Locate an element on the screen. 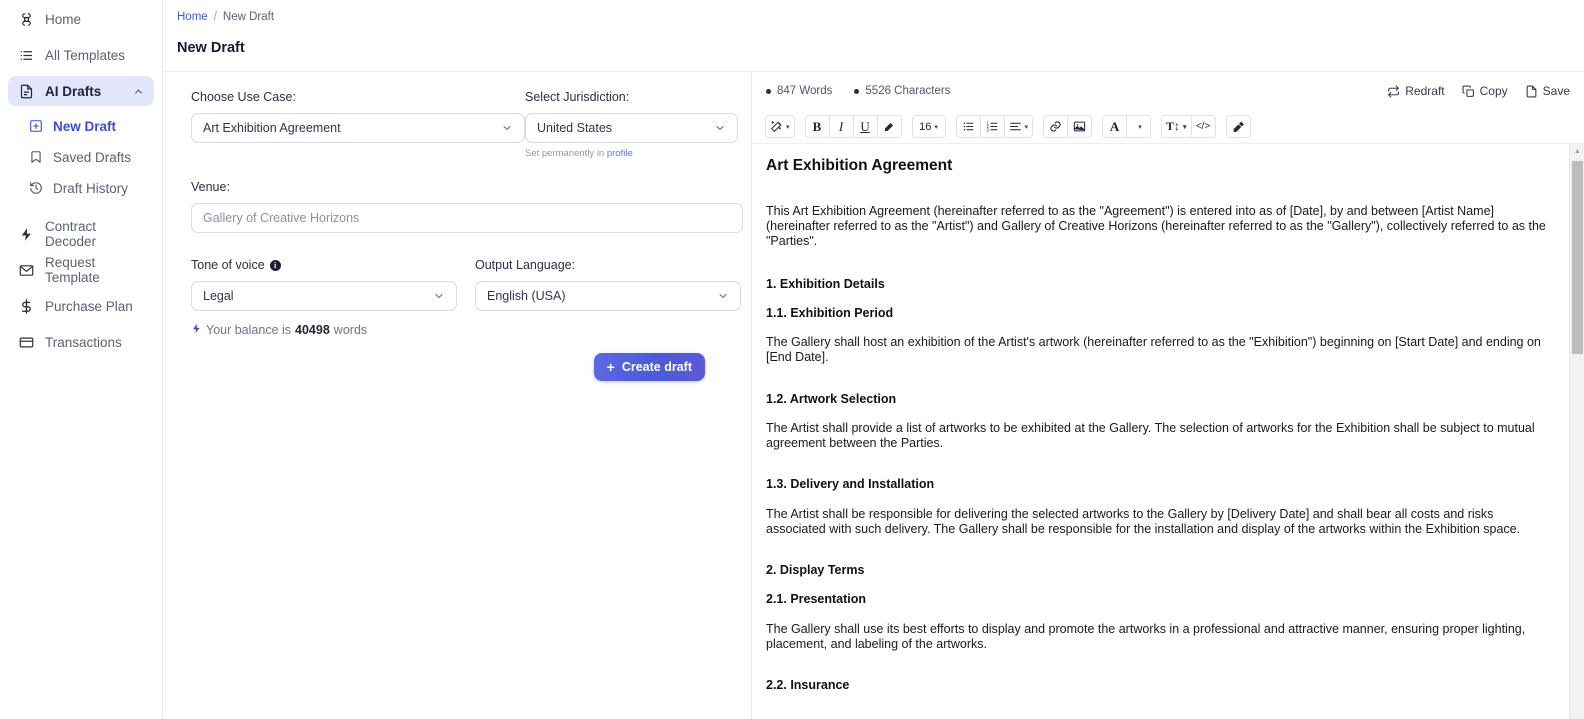 This screenshot has width=1584, height=719. eraser-icon is located at coordinates (1238, 126).